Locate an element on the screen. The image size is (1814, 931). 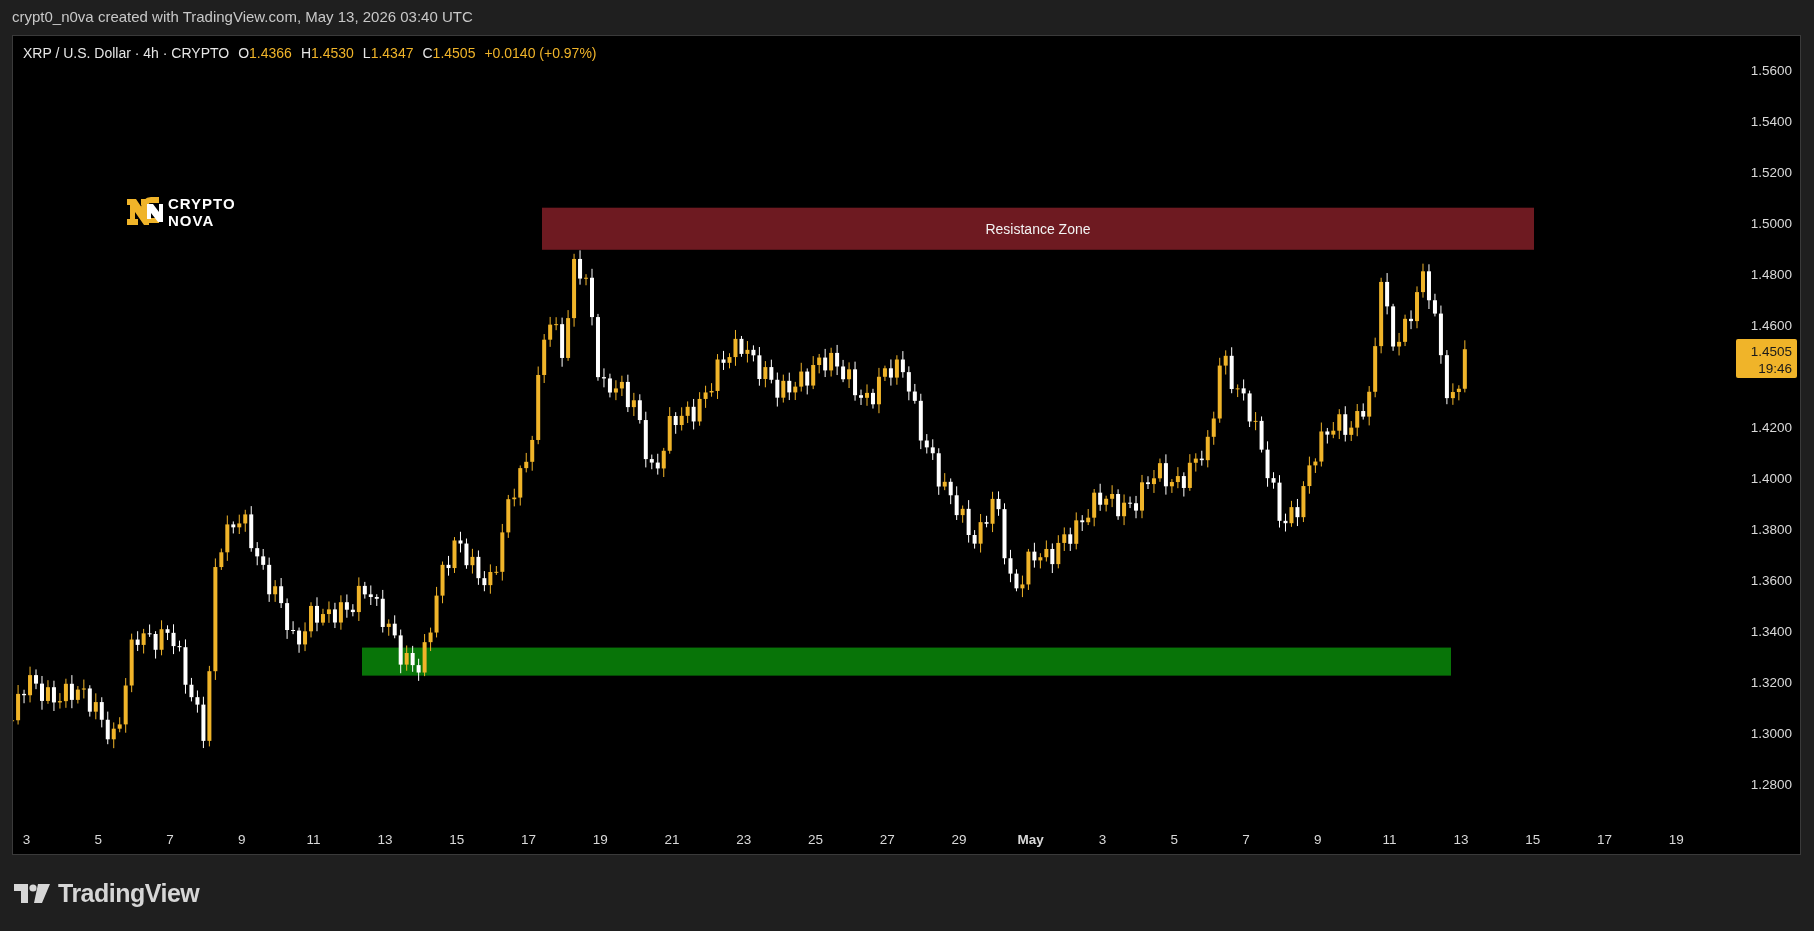
price-axis-label: 1.4200 is located at coordinates (1771, 427).